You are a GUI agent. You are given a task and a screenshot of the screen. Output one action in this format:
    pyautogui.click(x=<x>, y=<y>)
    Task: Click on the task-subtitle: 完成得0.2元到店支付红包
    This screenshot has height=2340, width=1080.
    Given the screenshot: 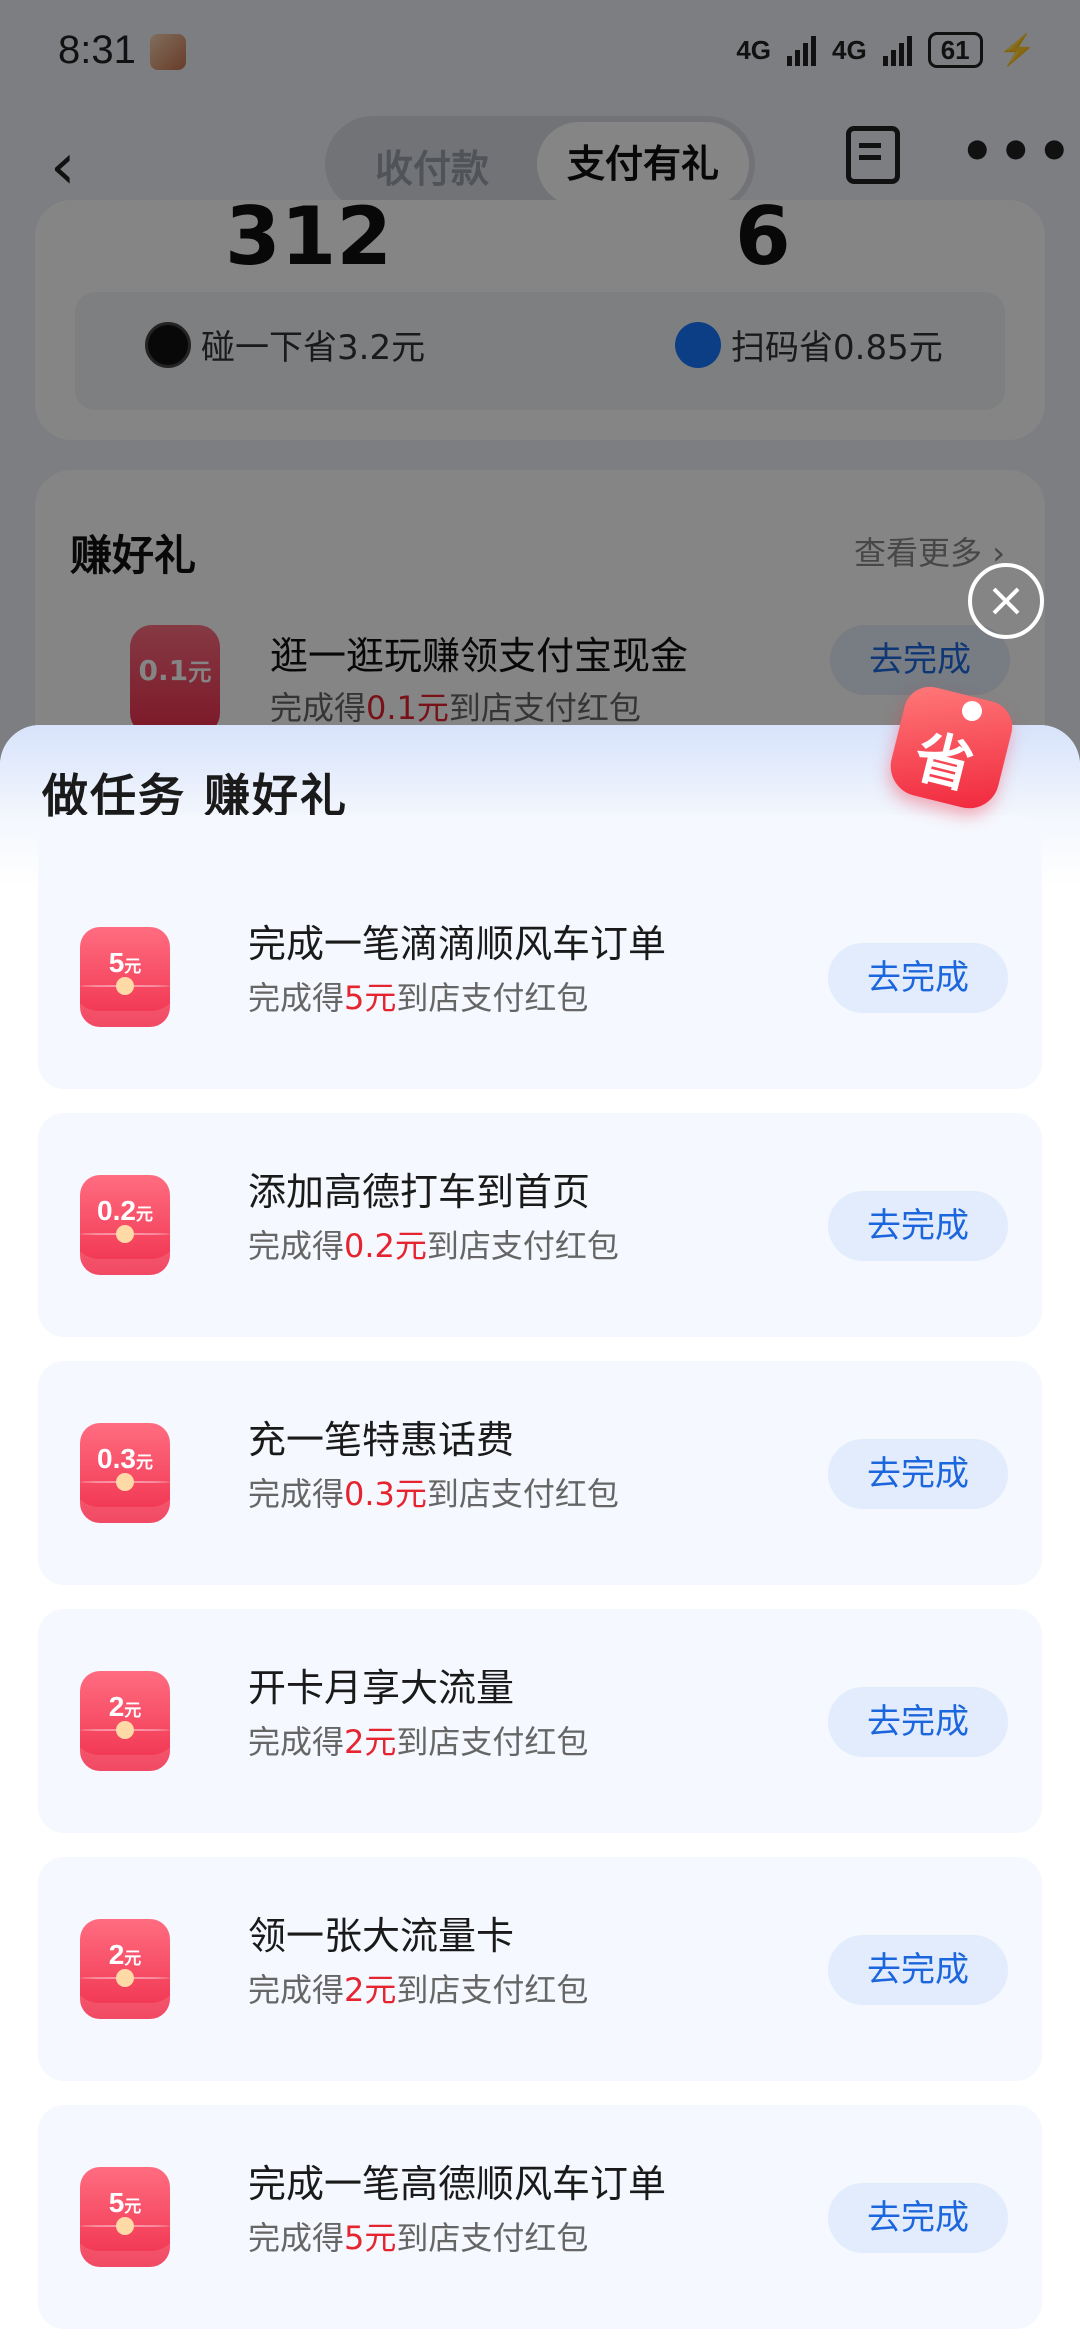 What is the action you would take?
    pyautogui.click(x=433, y=1246)
    